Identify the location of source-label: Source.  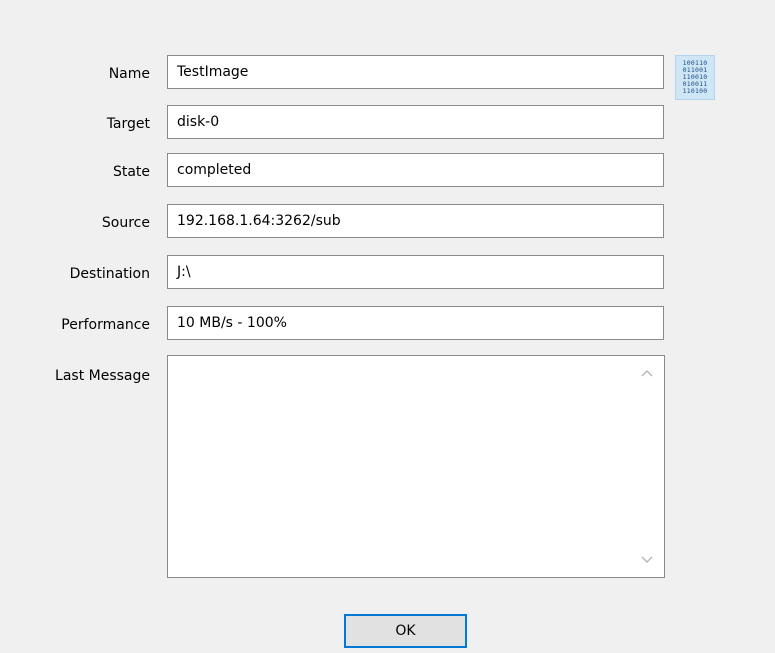
(125, 223).